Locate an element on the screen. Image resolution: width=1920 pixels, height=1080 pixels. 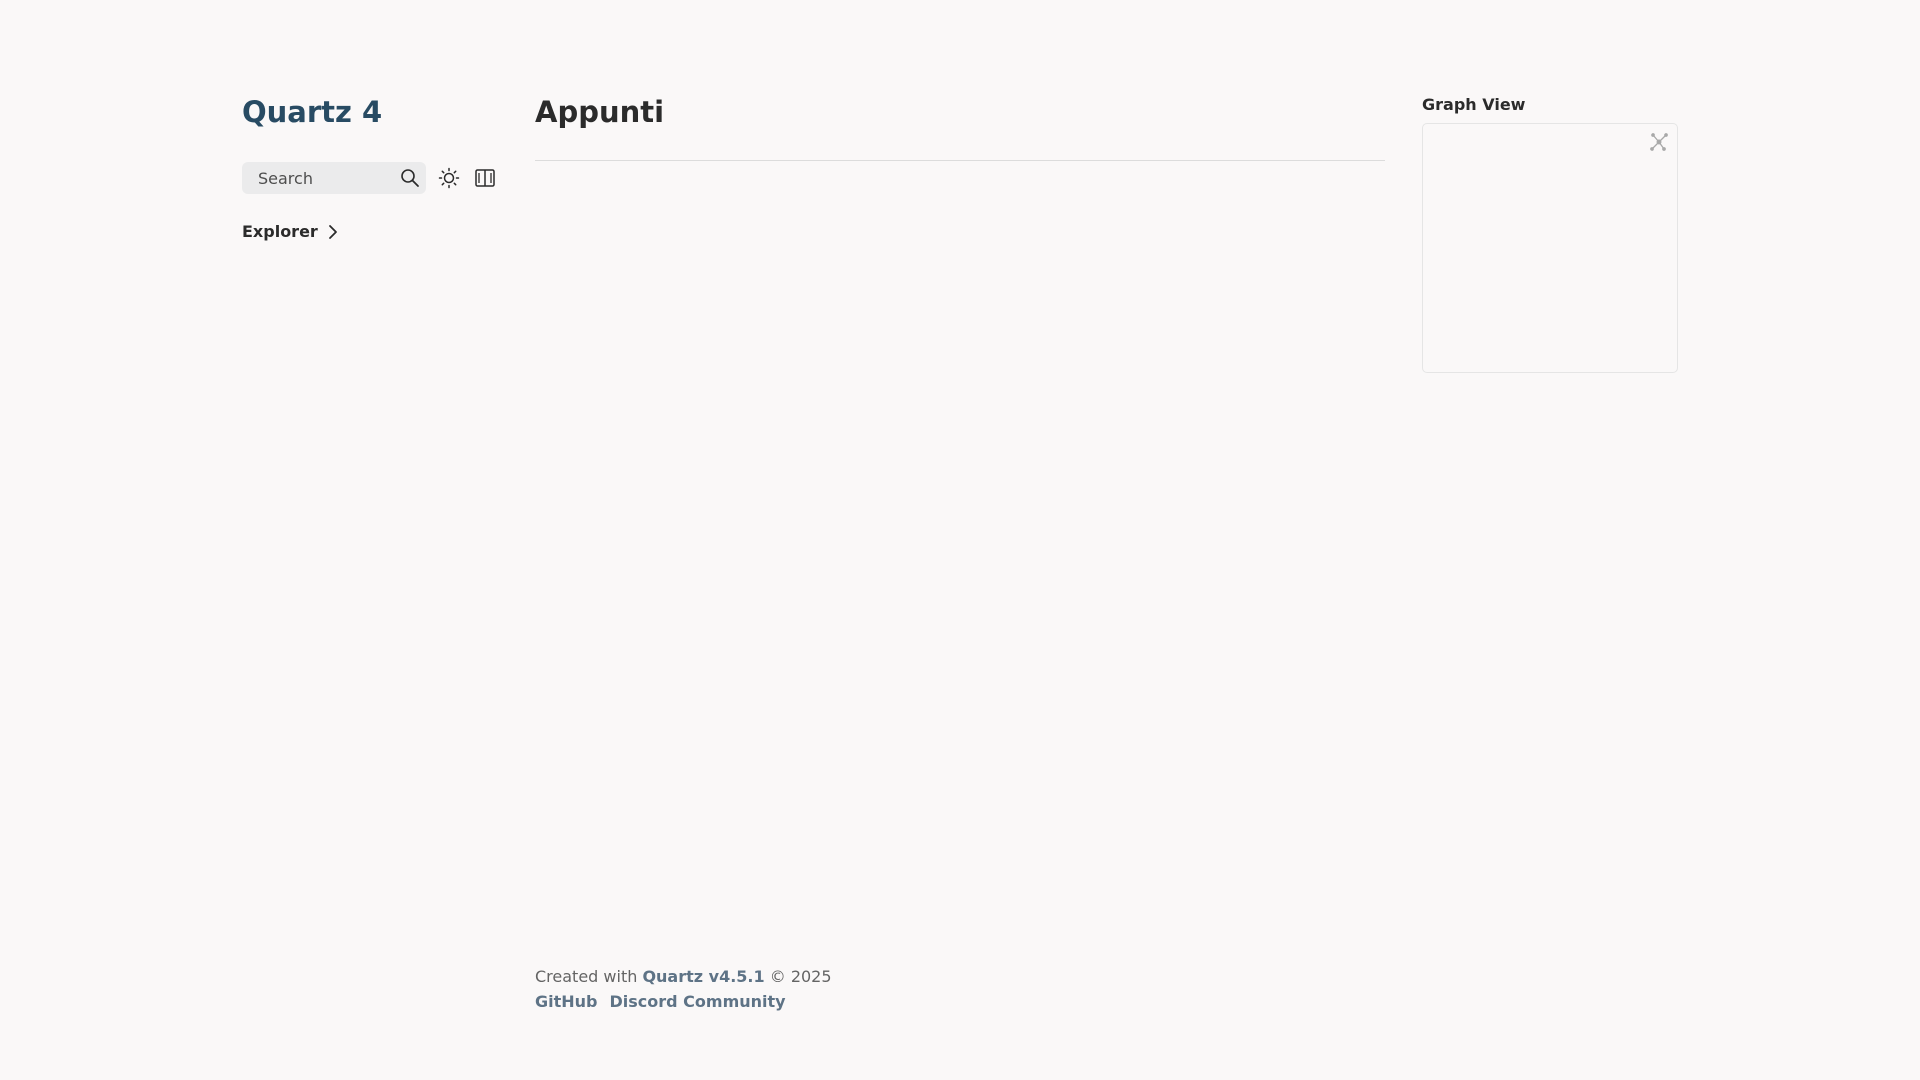
explorer-toggle: Explorer is located at coordinates (372, 231).